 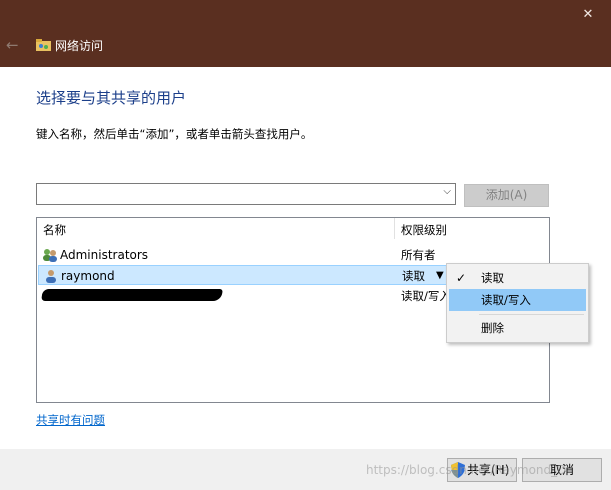 What do you see at coordinates (50, 255) in the screenshot?
I see `user-group-icon` at bounding box center [50, 255].